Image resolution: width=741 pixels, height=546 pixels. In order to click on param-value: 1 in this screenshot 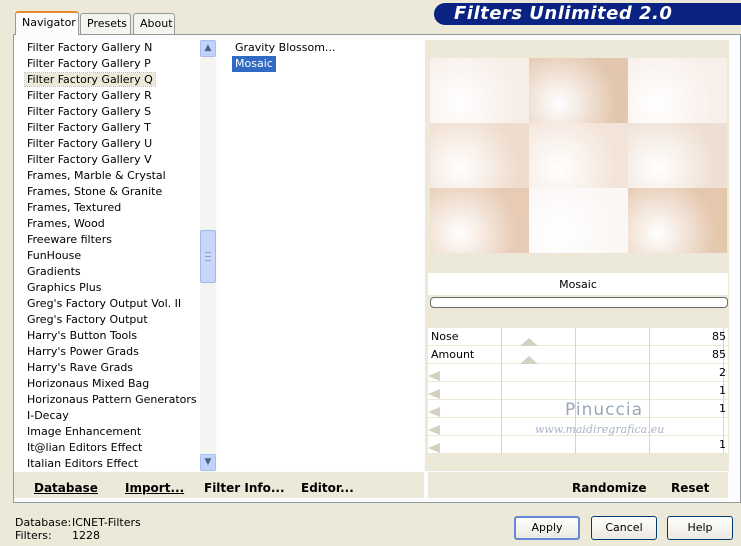, I will do `click(722, 390)`.